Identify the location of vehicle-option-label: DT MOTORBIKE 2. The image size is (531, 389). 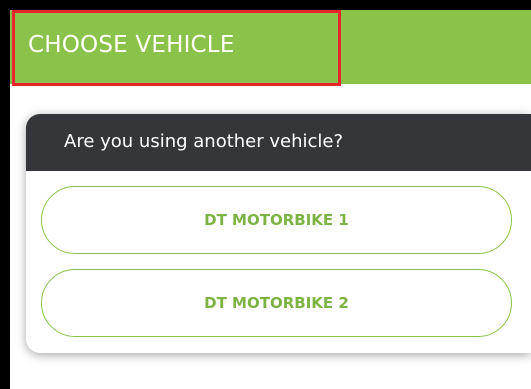
(276, 303).